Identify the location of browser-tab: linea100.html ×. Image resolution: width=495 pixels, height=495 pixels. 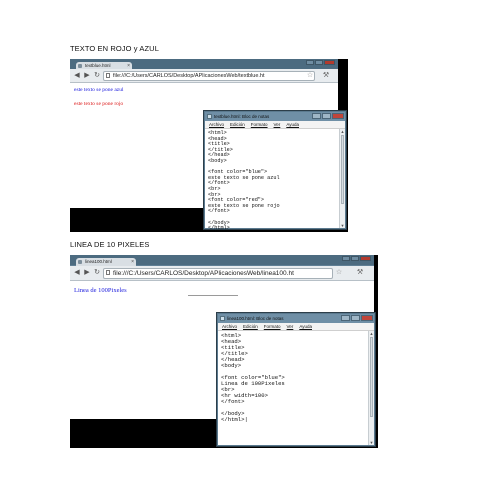
(106, 262).